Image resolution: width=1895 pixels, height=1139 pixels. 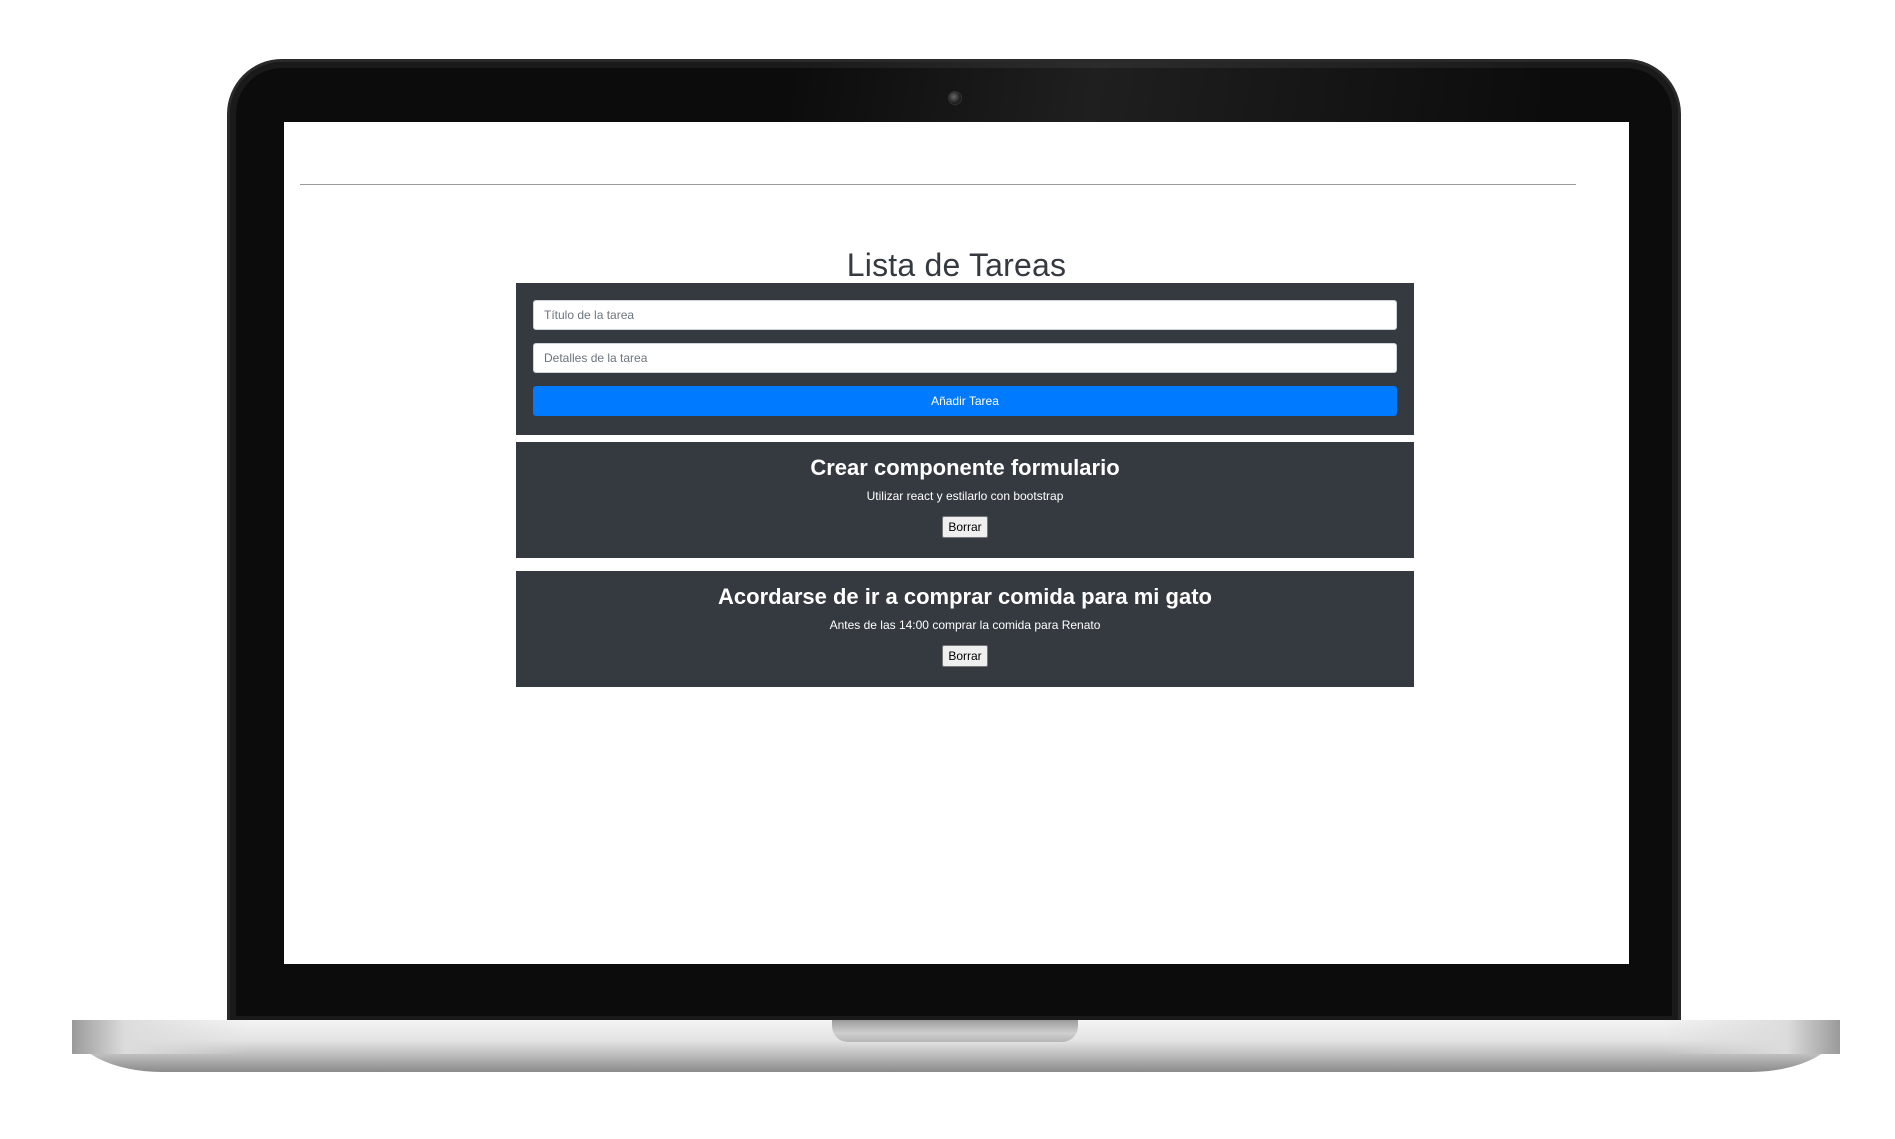 What do you see at coordinates (965, 315) in the screenshot?
I see `task-title-input` at bounding box center [965, 315].